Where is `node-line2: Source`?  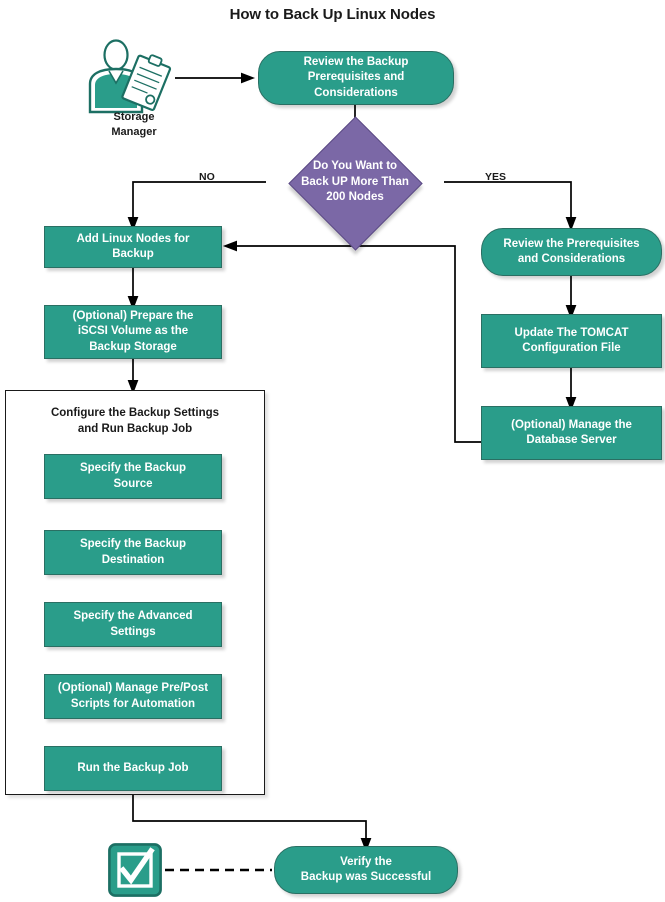
node-line2: Source is located at coordinates (133, 483).